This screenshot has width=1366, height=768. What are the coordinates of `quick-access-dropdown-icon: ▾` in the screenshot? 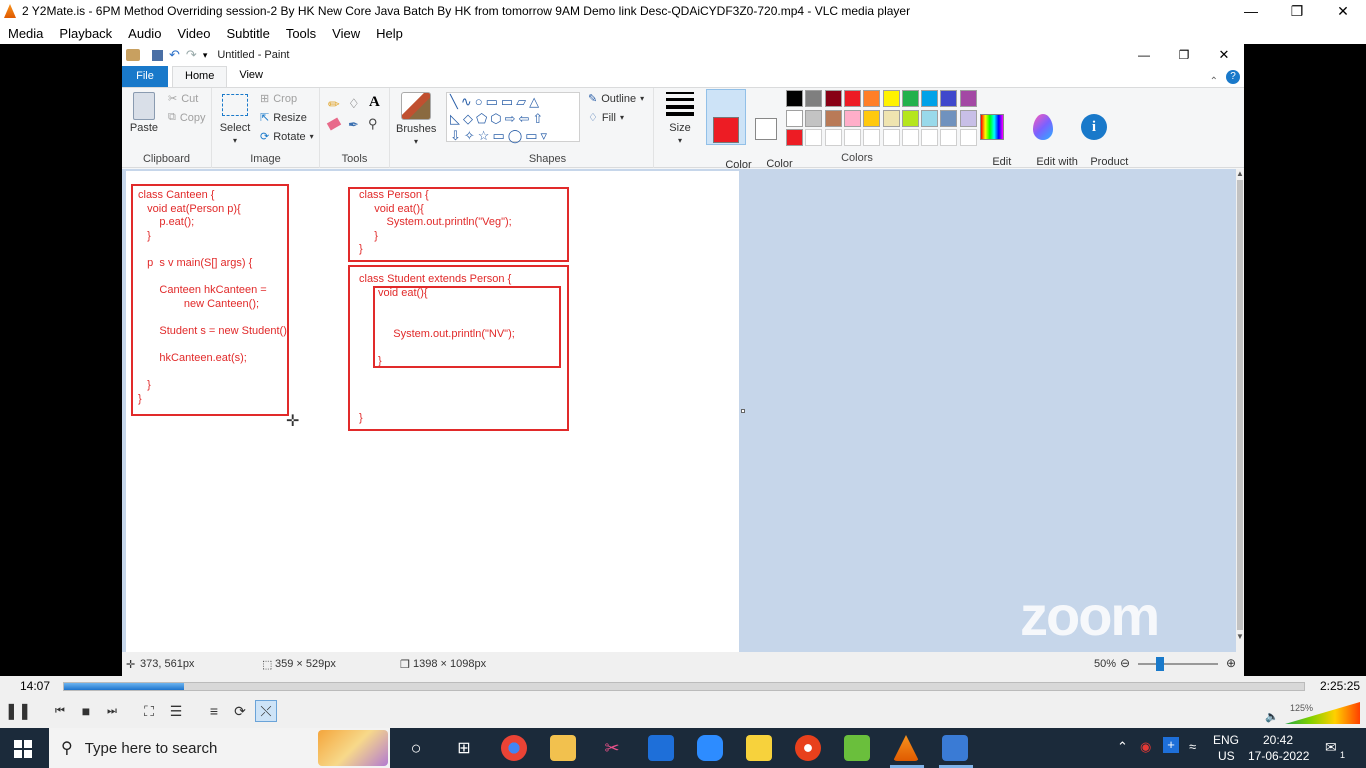 It's located at (205, 55).